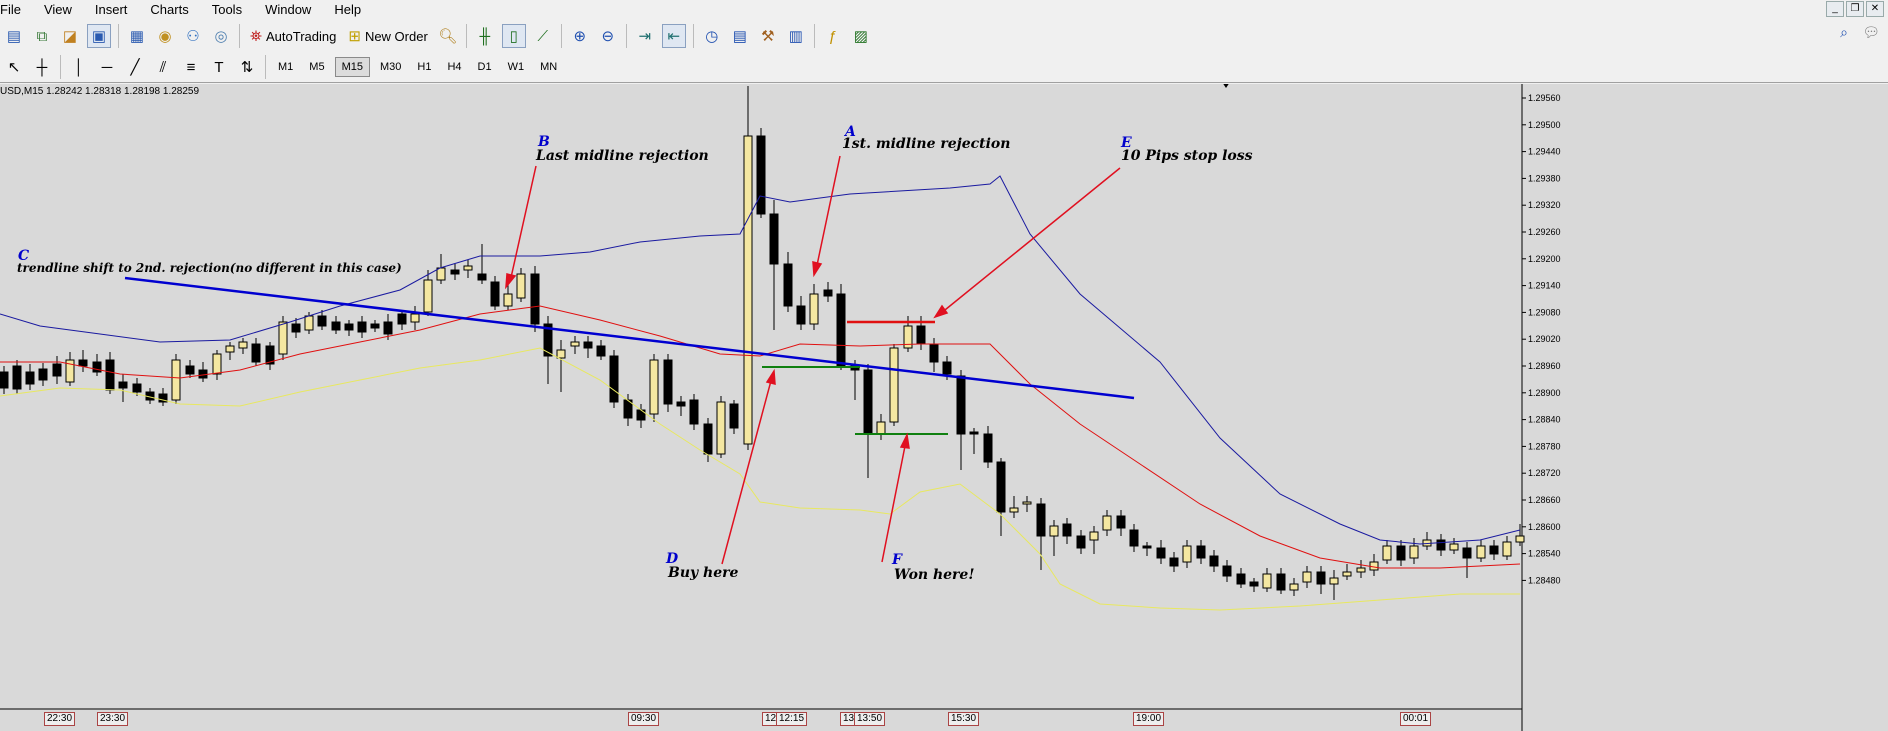  I want to click on zoom-out-icon: ⊖, so click(608, 36).